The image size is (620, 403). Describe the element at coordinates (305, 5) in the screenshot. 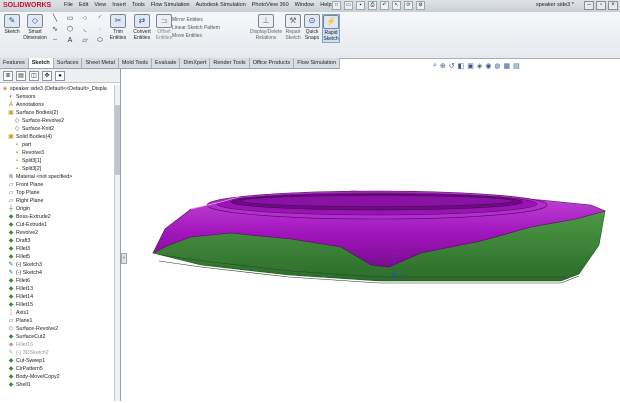

I see `menu-window: Window` at that location.